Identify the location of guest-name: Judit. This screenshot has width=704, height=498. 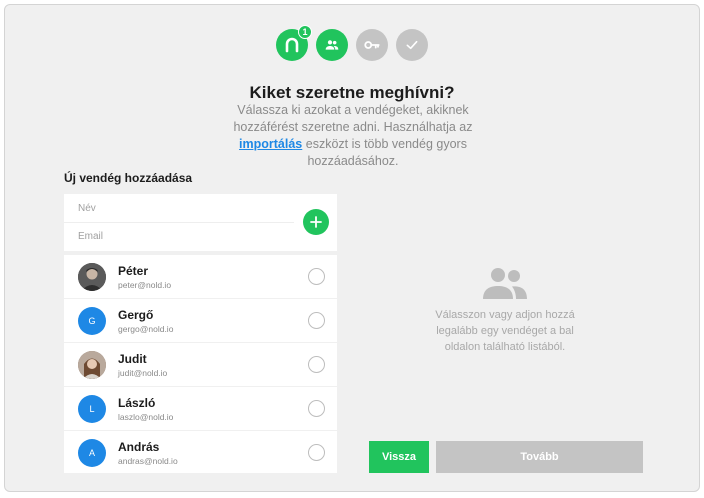
(132, 359).